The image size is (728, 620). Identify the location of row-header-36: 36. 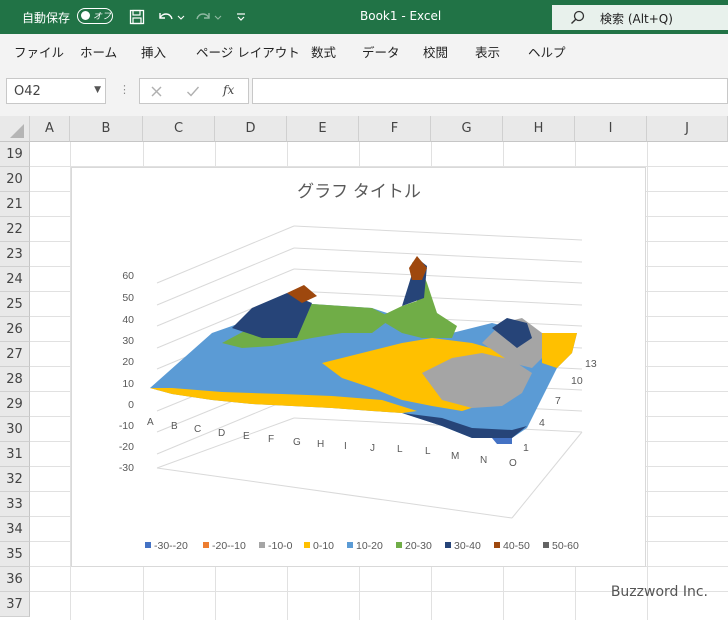
(15, 579).